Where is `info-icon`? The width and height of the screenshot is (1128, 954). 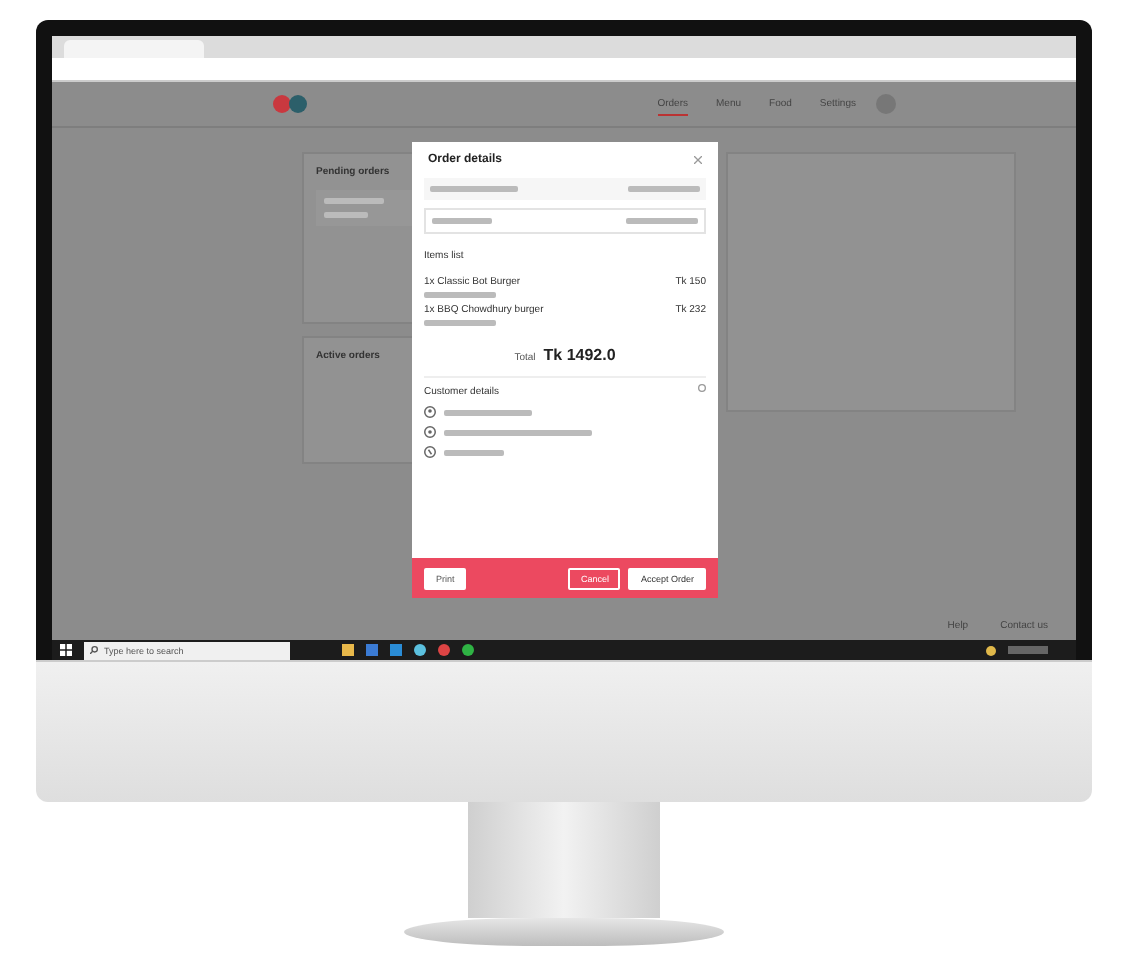 info-icon is located at coordinates (702, 388).